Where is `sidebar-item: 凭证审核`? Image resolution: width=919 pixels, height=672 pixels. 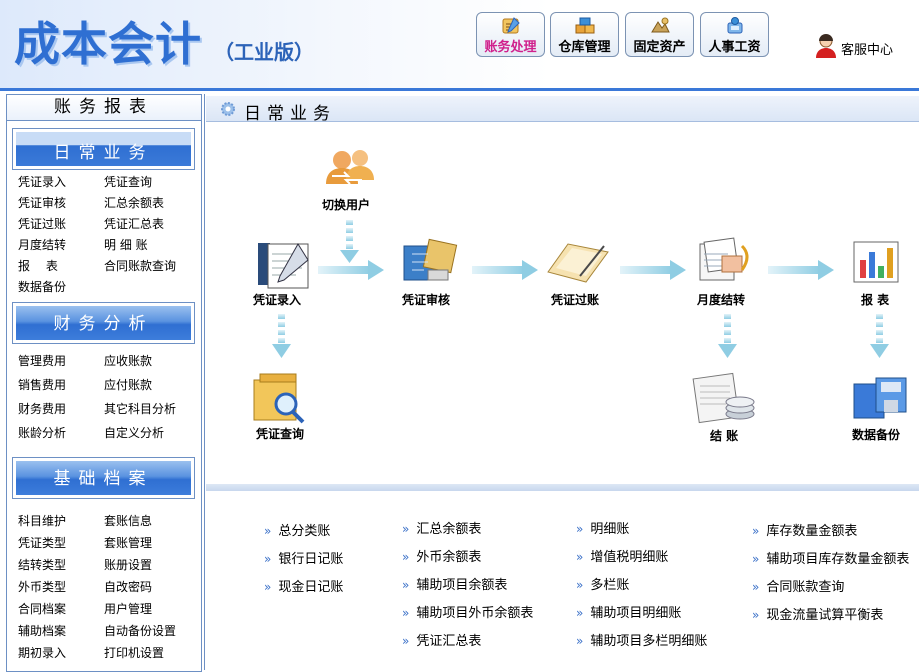 sidebar-item: 凭证审核 is located at coordinates (42, 202).